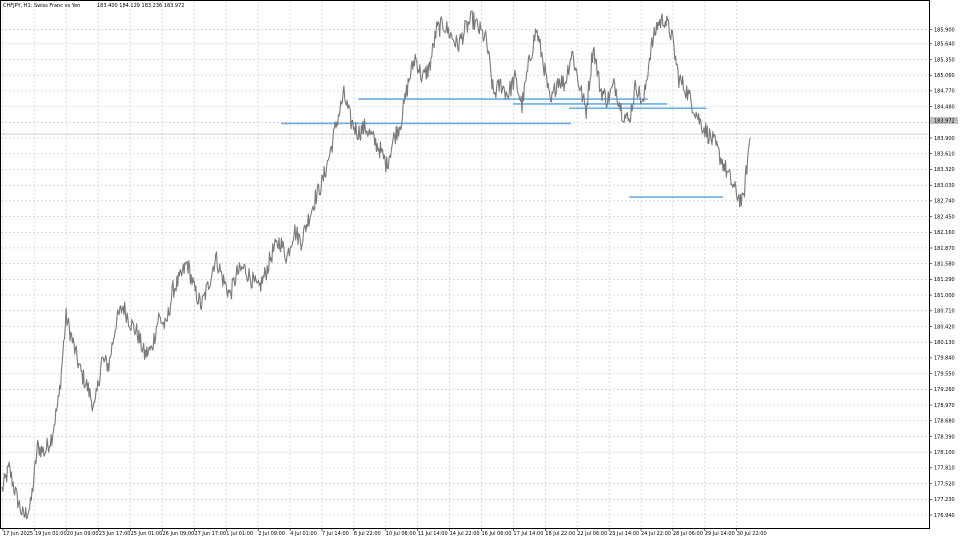 The width and height of the screenshot is (960, 540). I want to click on y-tick-label: 178.970, so click(944, 406).